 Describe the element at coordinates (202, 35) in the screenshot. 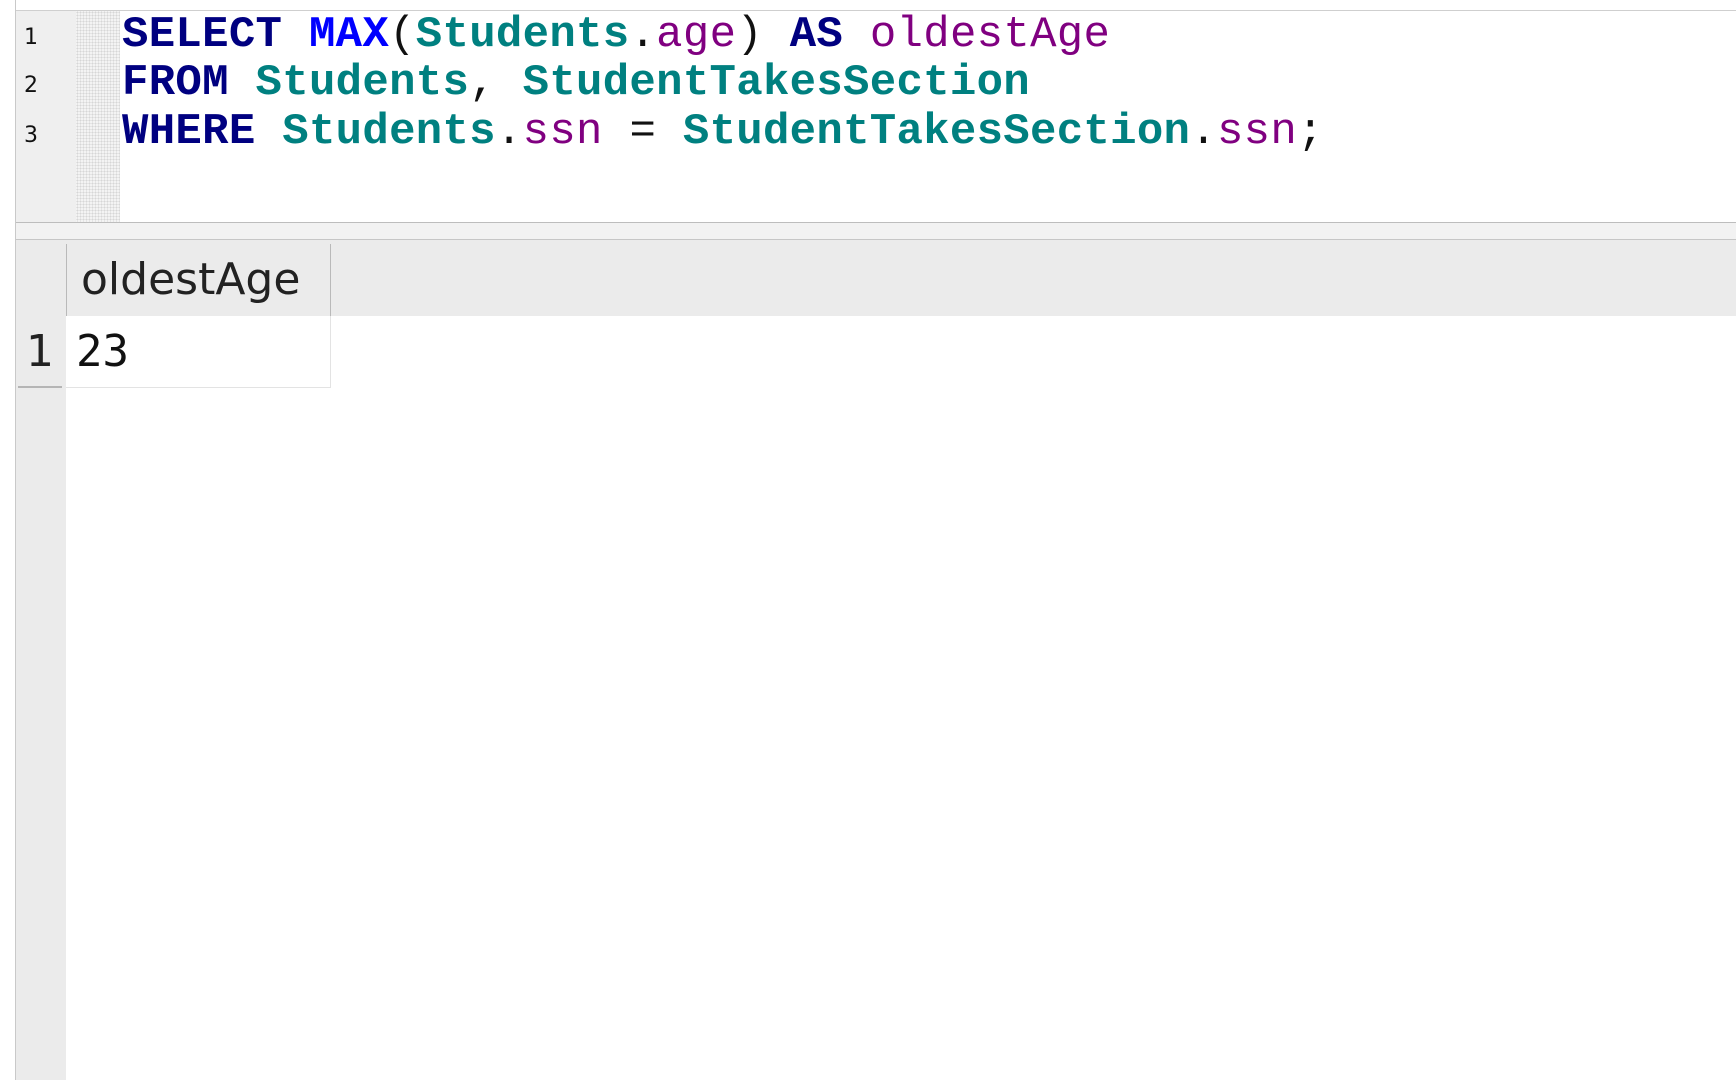

I see `sql-keyword: SELECT` at that location.